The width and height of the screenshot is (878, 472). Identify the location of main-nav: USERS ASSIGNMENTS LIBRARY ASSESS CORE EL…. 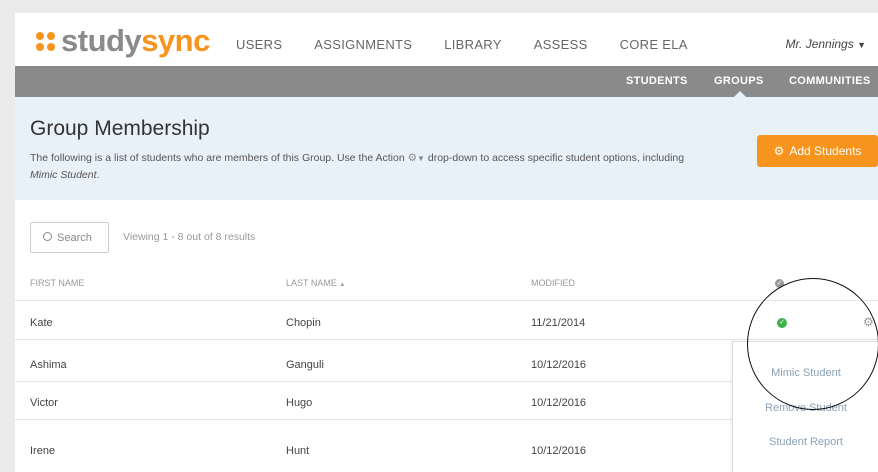
(478, 44).